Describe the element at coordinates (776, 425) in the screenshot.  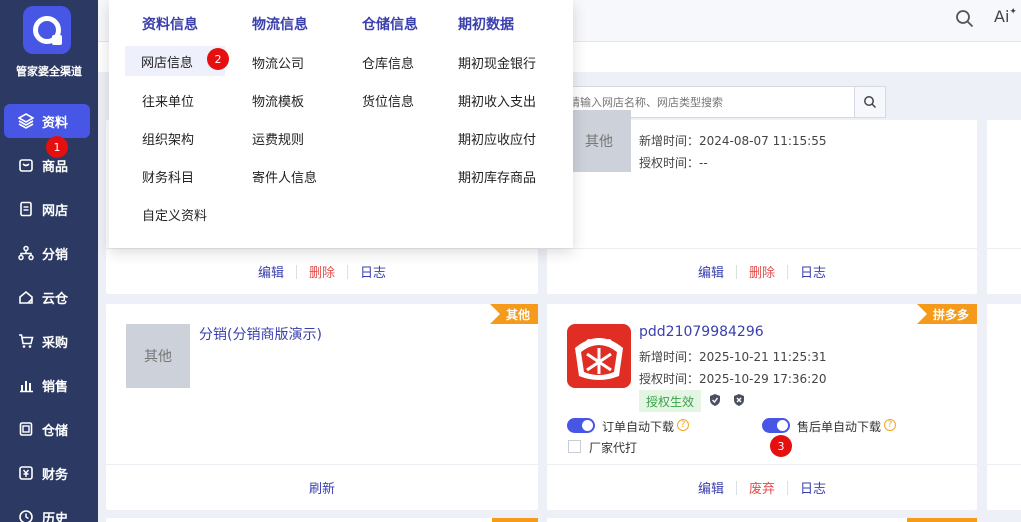
I see `aftersale-auto-download-toggle` at that location.